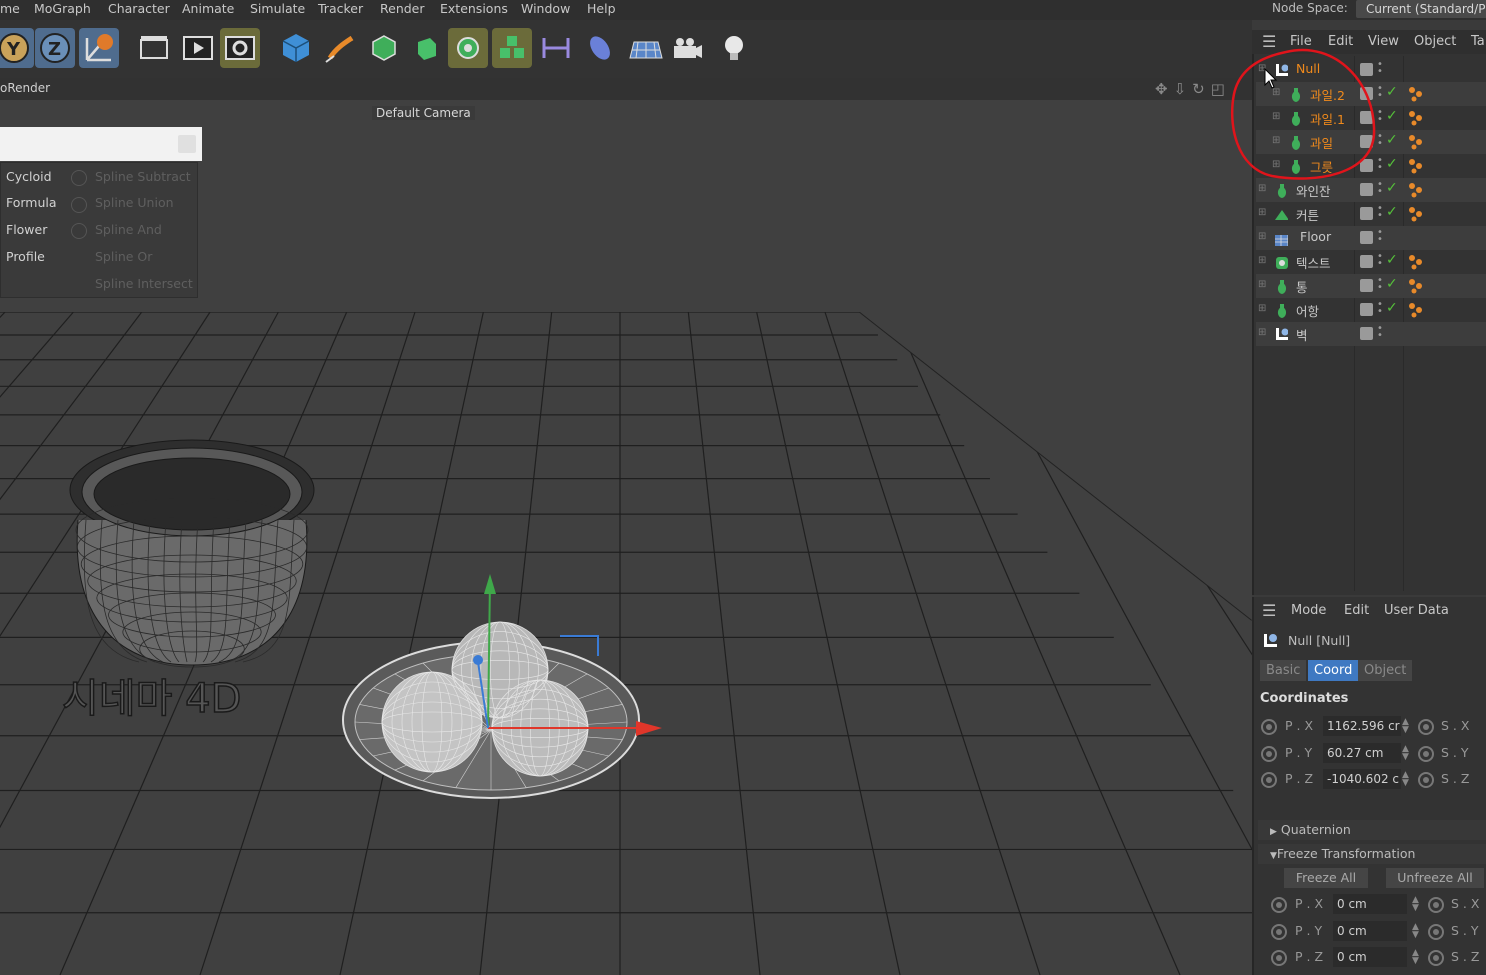 The image size is (1486, 975). What do you see at coordinates (123, 256) in the screenshot?
I see `menu-item-spline-or: Spline Or` at bounding box center [123, 256].